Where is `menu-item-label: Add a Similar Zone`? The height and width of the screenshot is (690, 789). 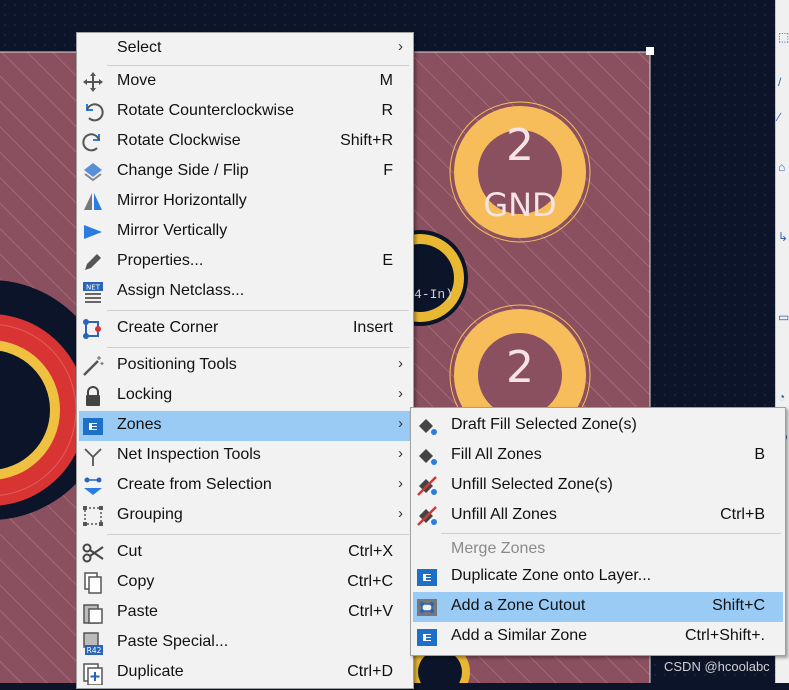
menu-item-label: Add a Similar Zone is located at coordinates (519, 635).